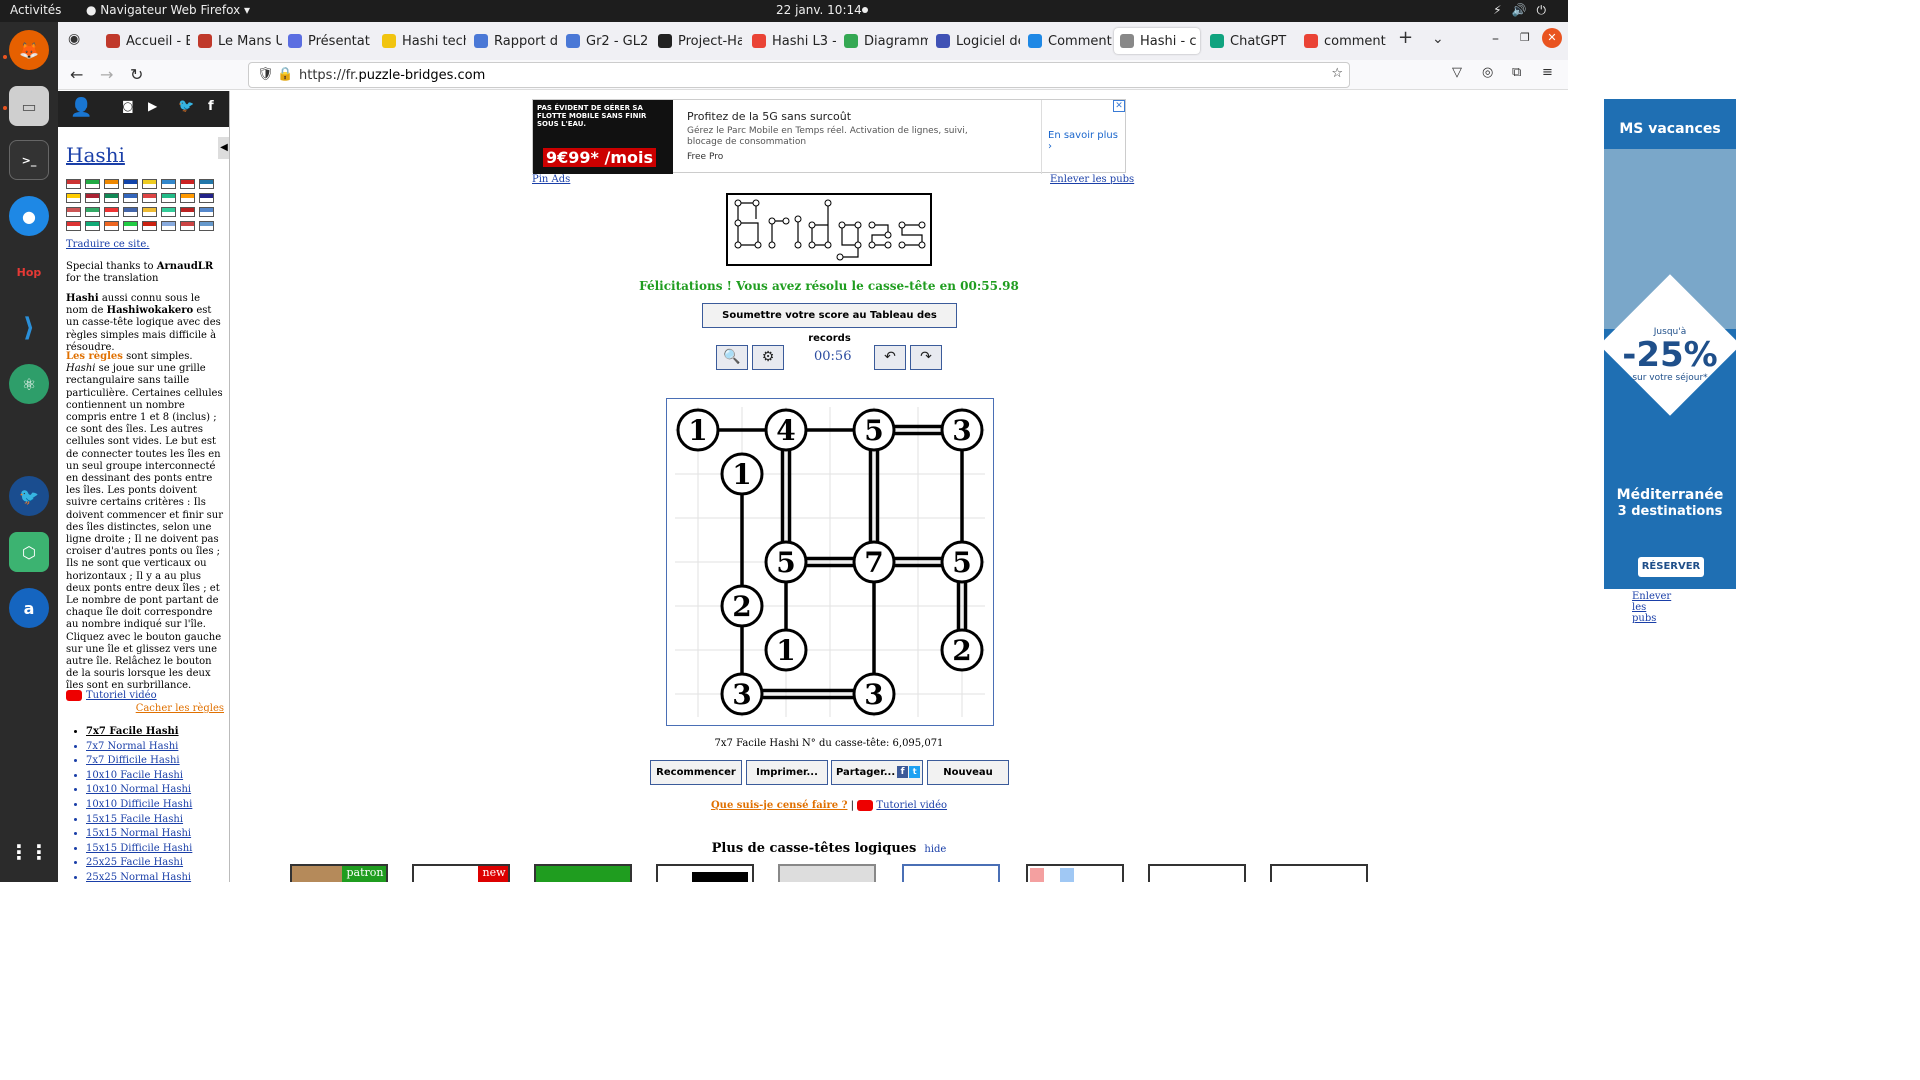 Image resolution: width=1920 pixels, height=1080 pixels. What do you see at coordinates (139, 776) in the screenshot?
I see `level-link: 10x10 Facile Hashi` at bounding box center [139, 776].